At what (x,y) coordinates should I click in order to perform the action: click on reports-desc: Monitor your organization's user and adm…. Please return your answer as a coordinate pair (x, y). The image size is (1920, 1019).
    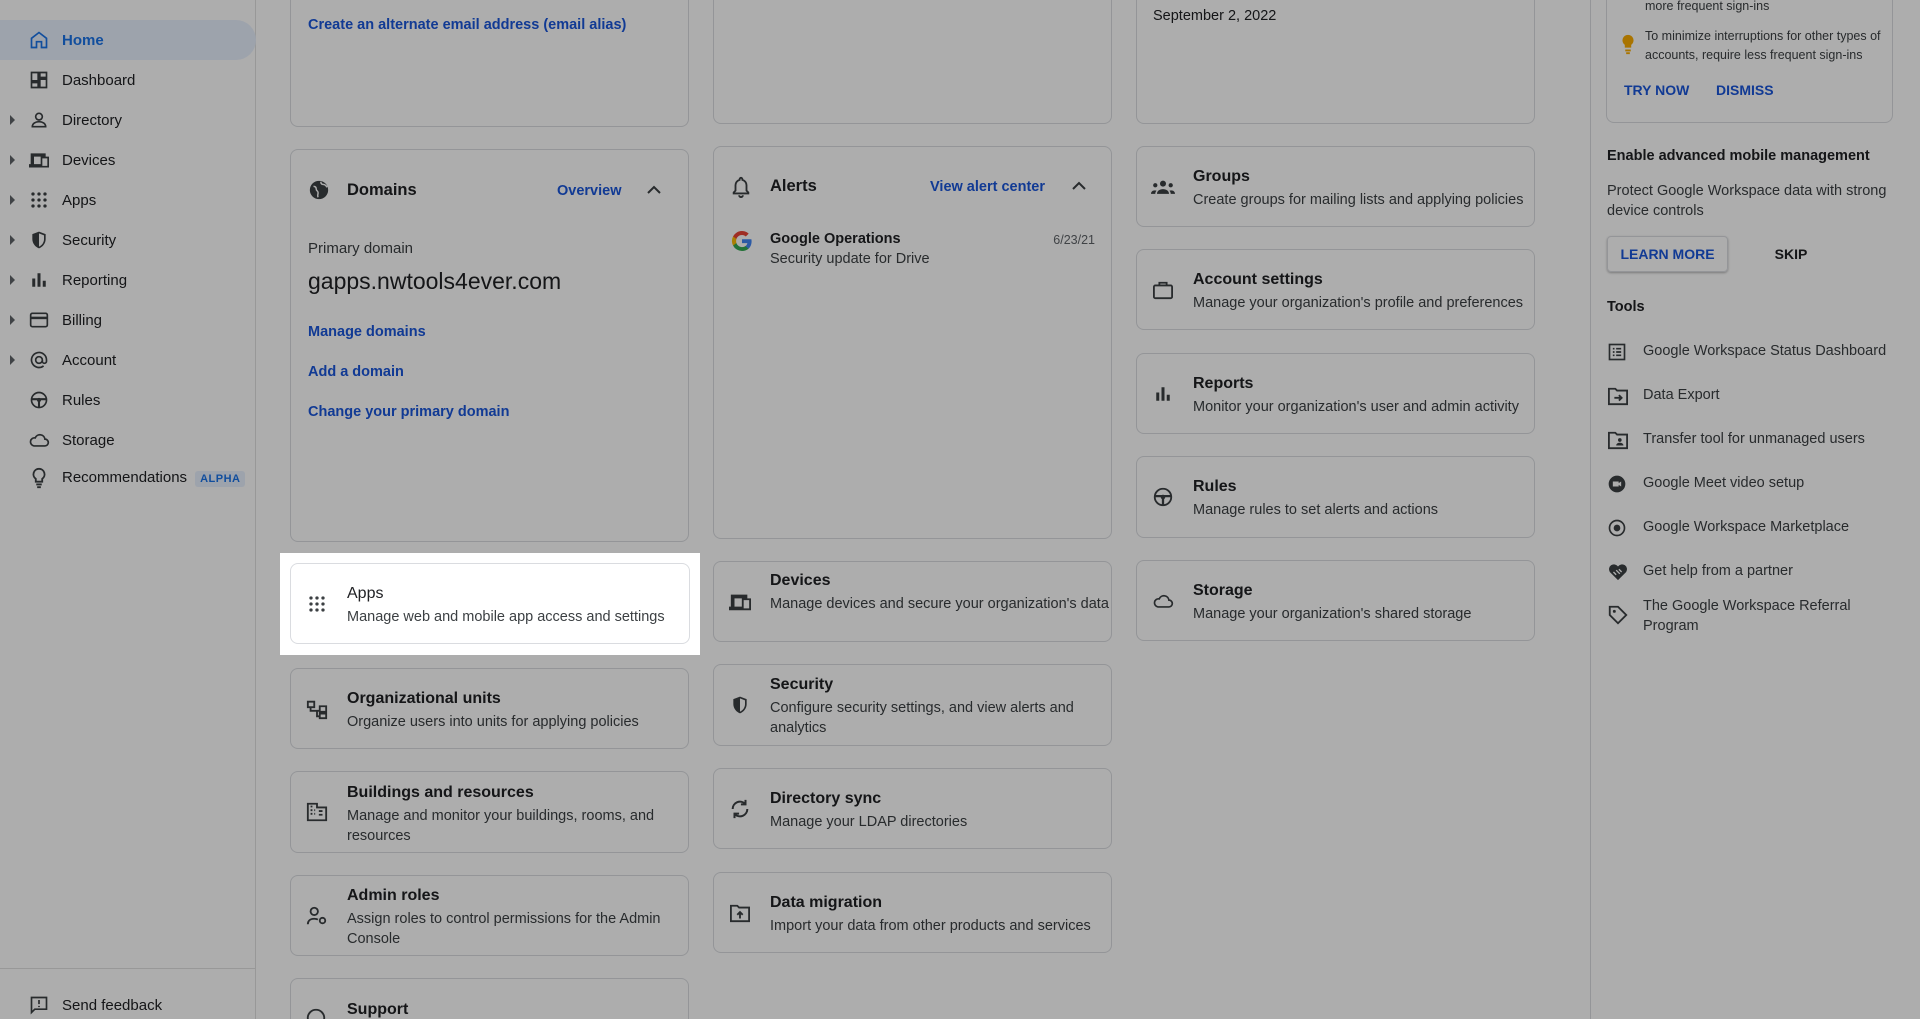
    Looking at the image, I should click on (1356, 407).